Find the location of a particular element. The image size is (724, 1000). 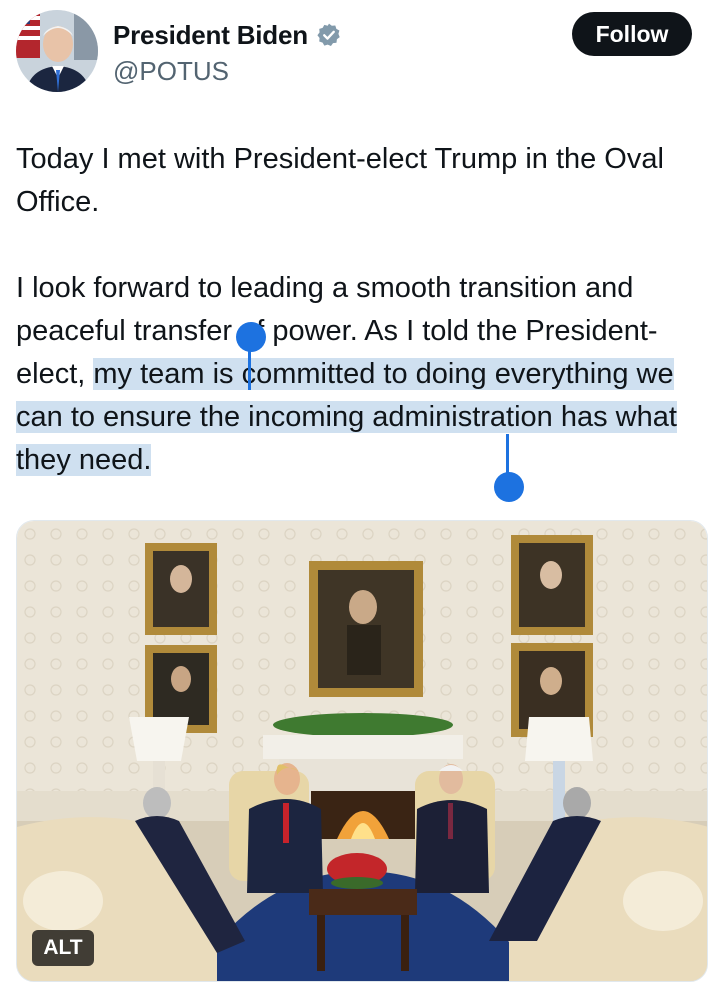

selection-start-handle is located at coordinates (251, 337).